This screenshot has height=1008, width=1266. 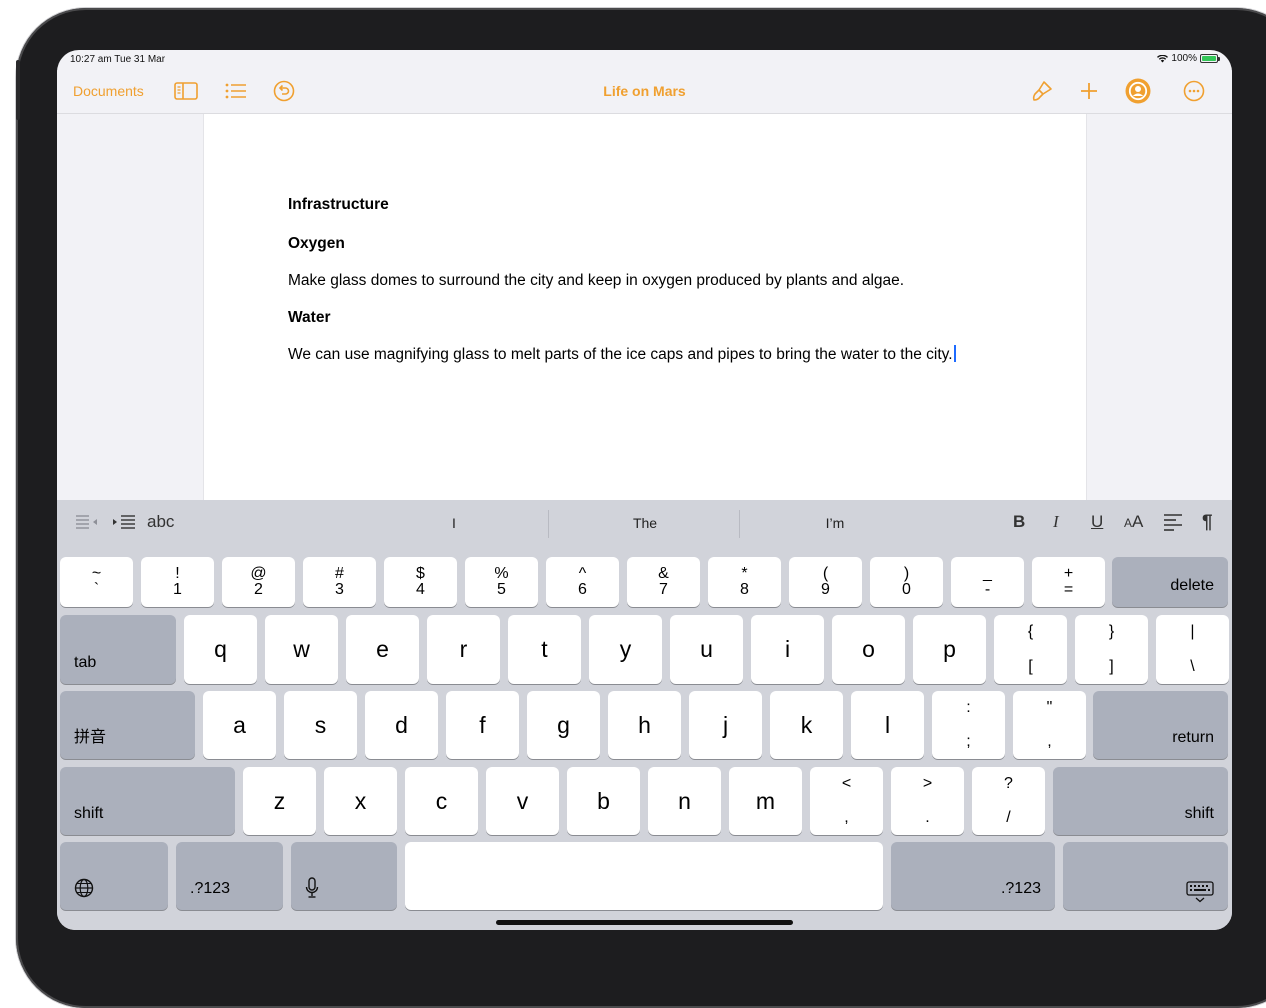 I want to click on key-num-5: % 5, so click(x=501, y=582).